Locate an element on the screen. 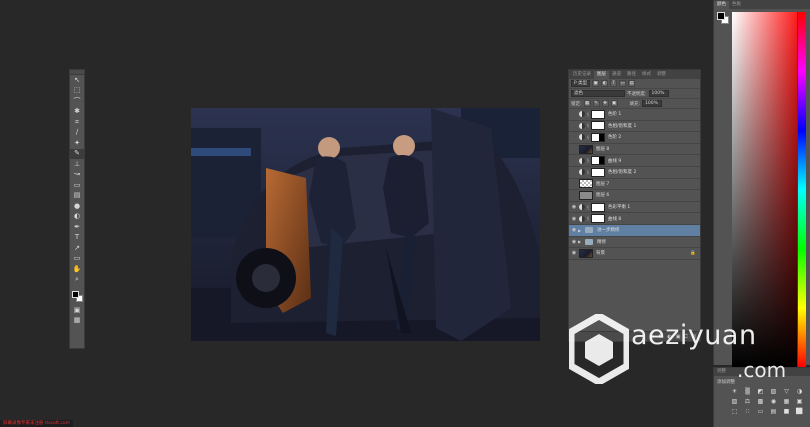 Image resolution: width=810 pixels, height=427 pixels. adjustment-icon: ▽ is located at coordinates (786, 391).